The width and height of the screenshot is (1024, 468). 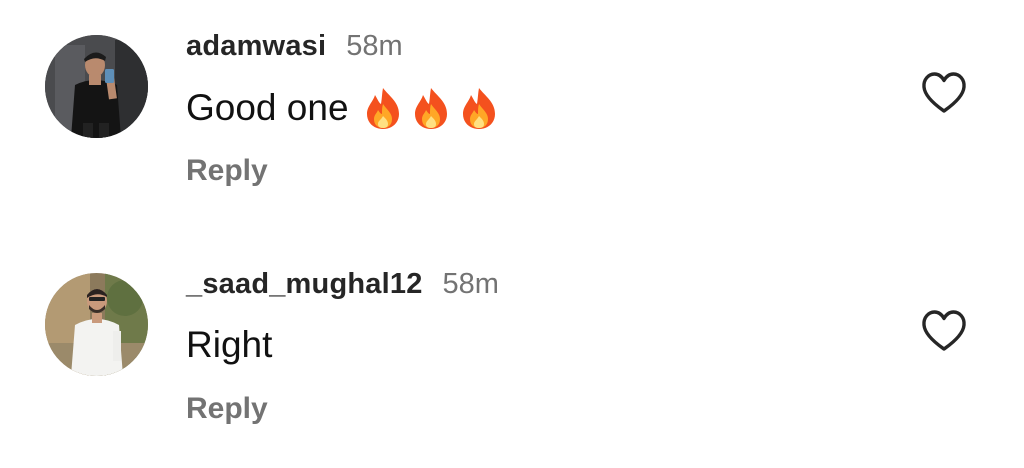 What do you see at coordinates (304, 284) in the screenshot?
I see `username: _saad_mughal12` at bounding box center [304, 284].